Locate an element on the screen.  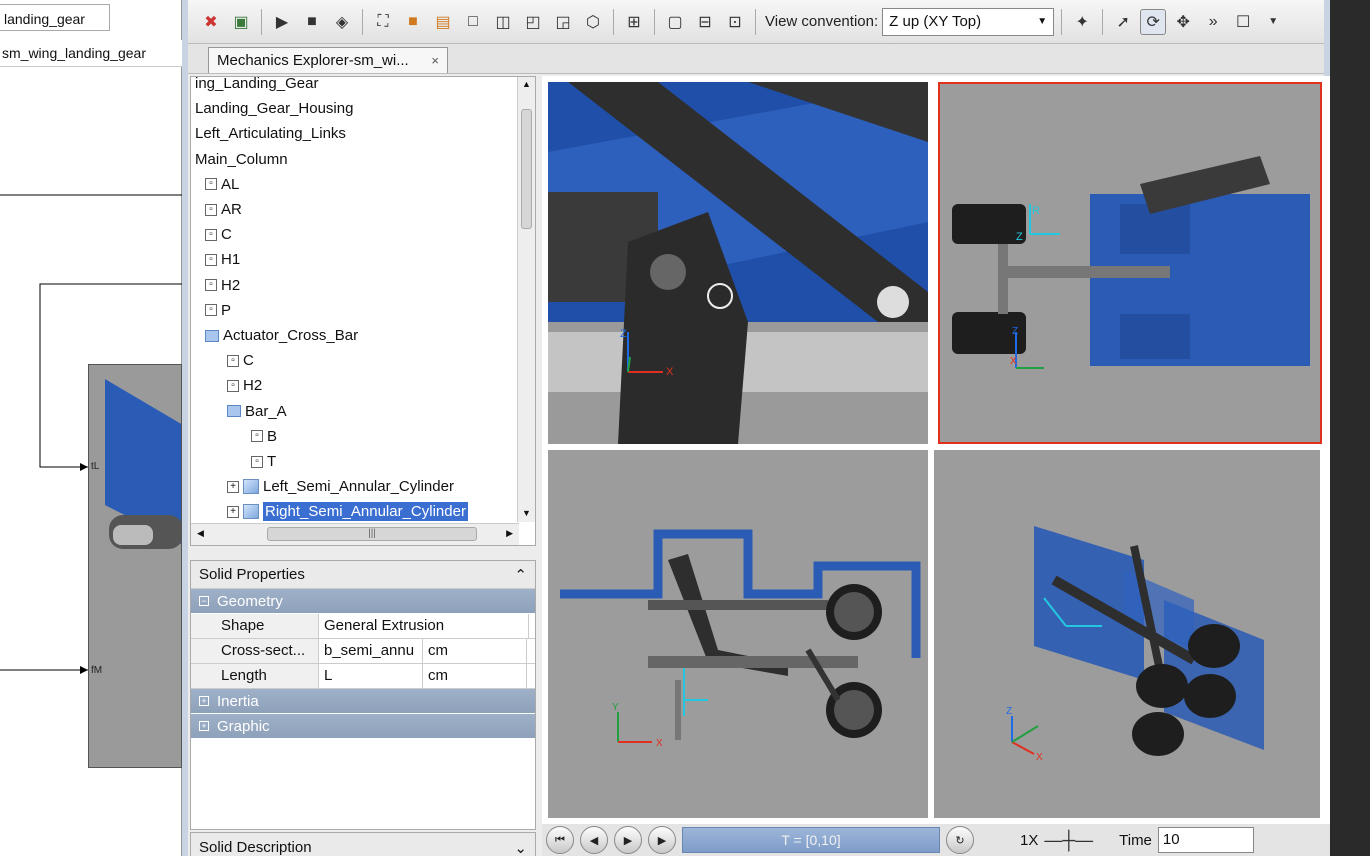
scroll-thumb: ||| is located at coordinates (372, 534).